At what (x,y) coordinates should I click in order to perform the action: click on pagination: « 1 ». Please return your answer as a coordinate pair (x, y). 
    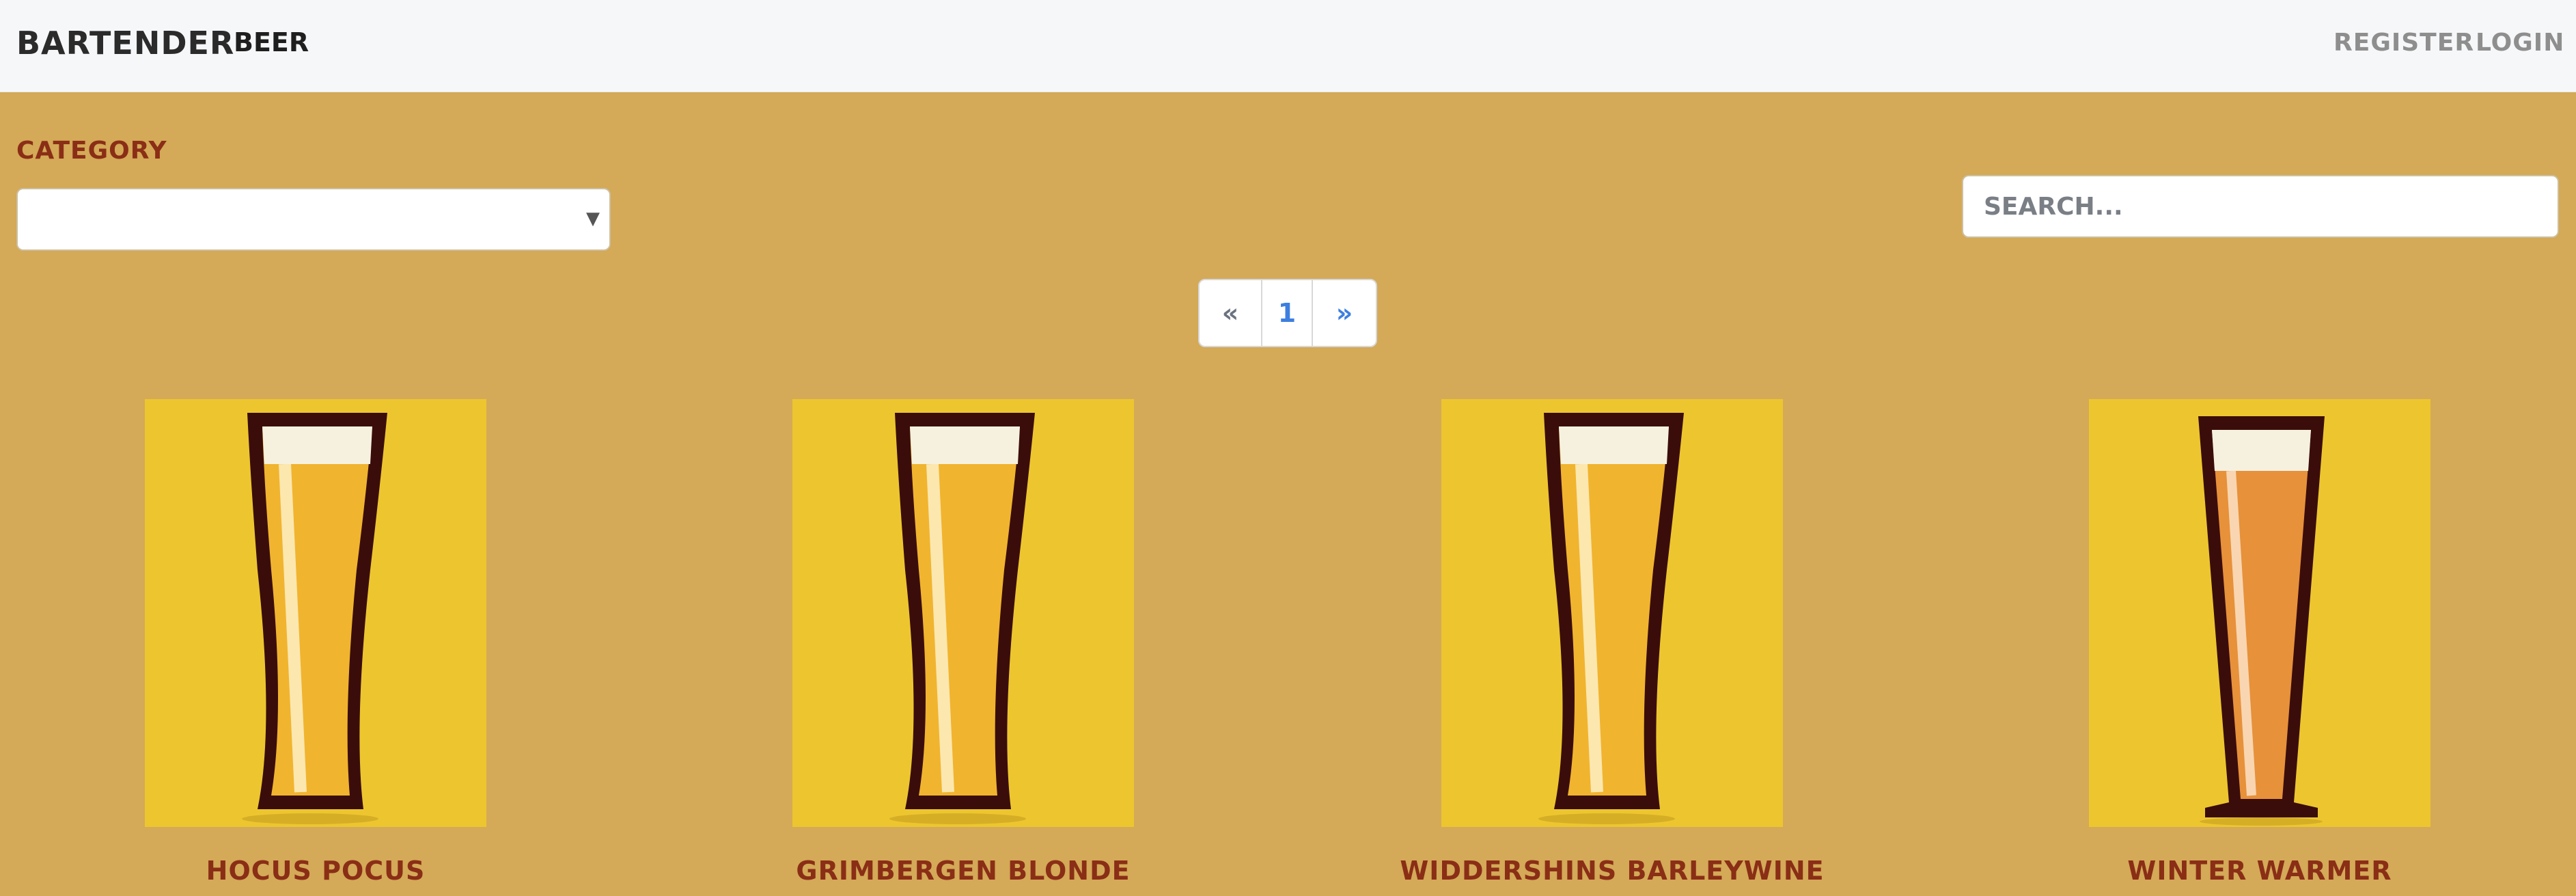
    Looking at the image, I should click on (1287, 313).